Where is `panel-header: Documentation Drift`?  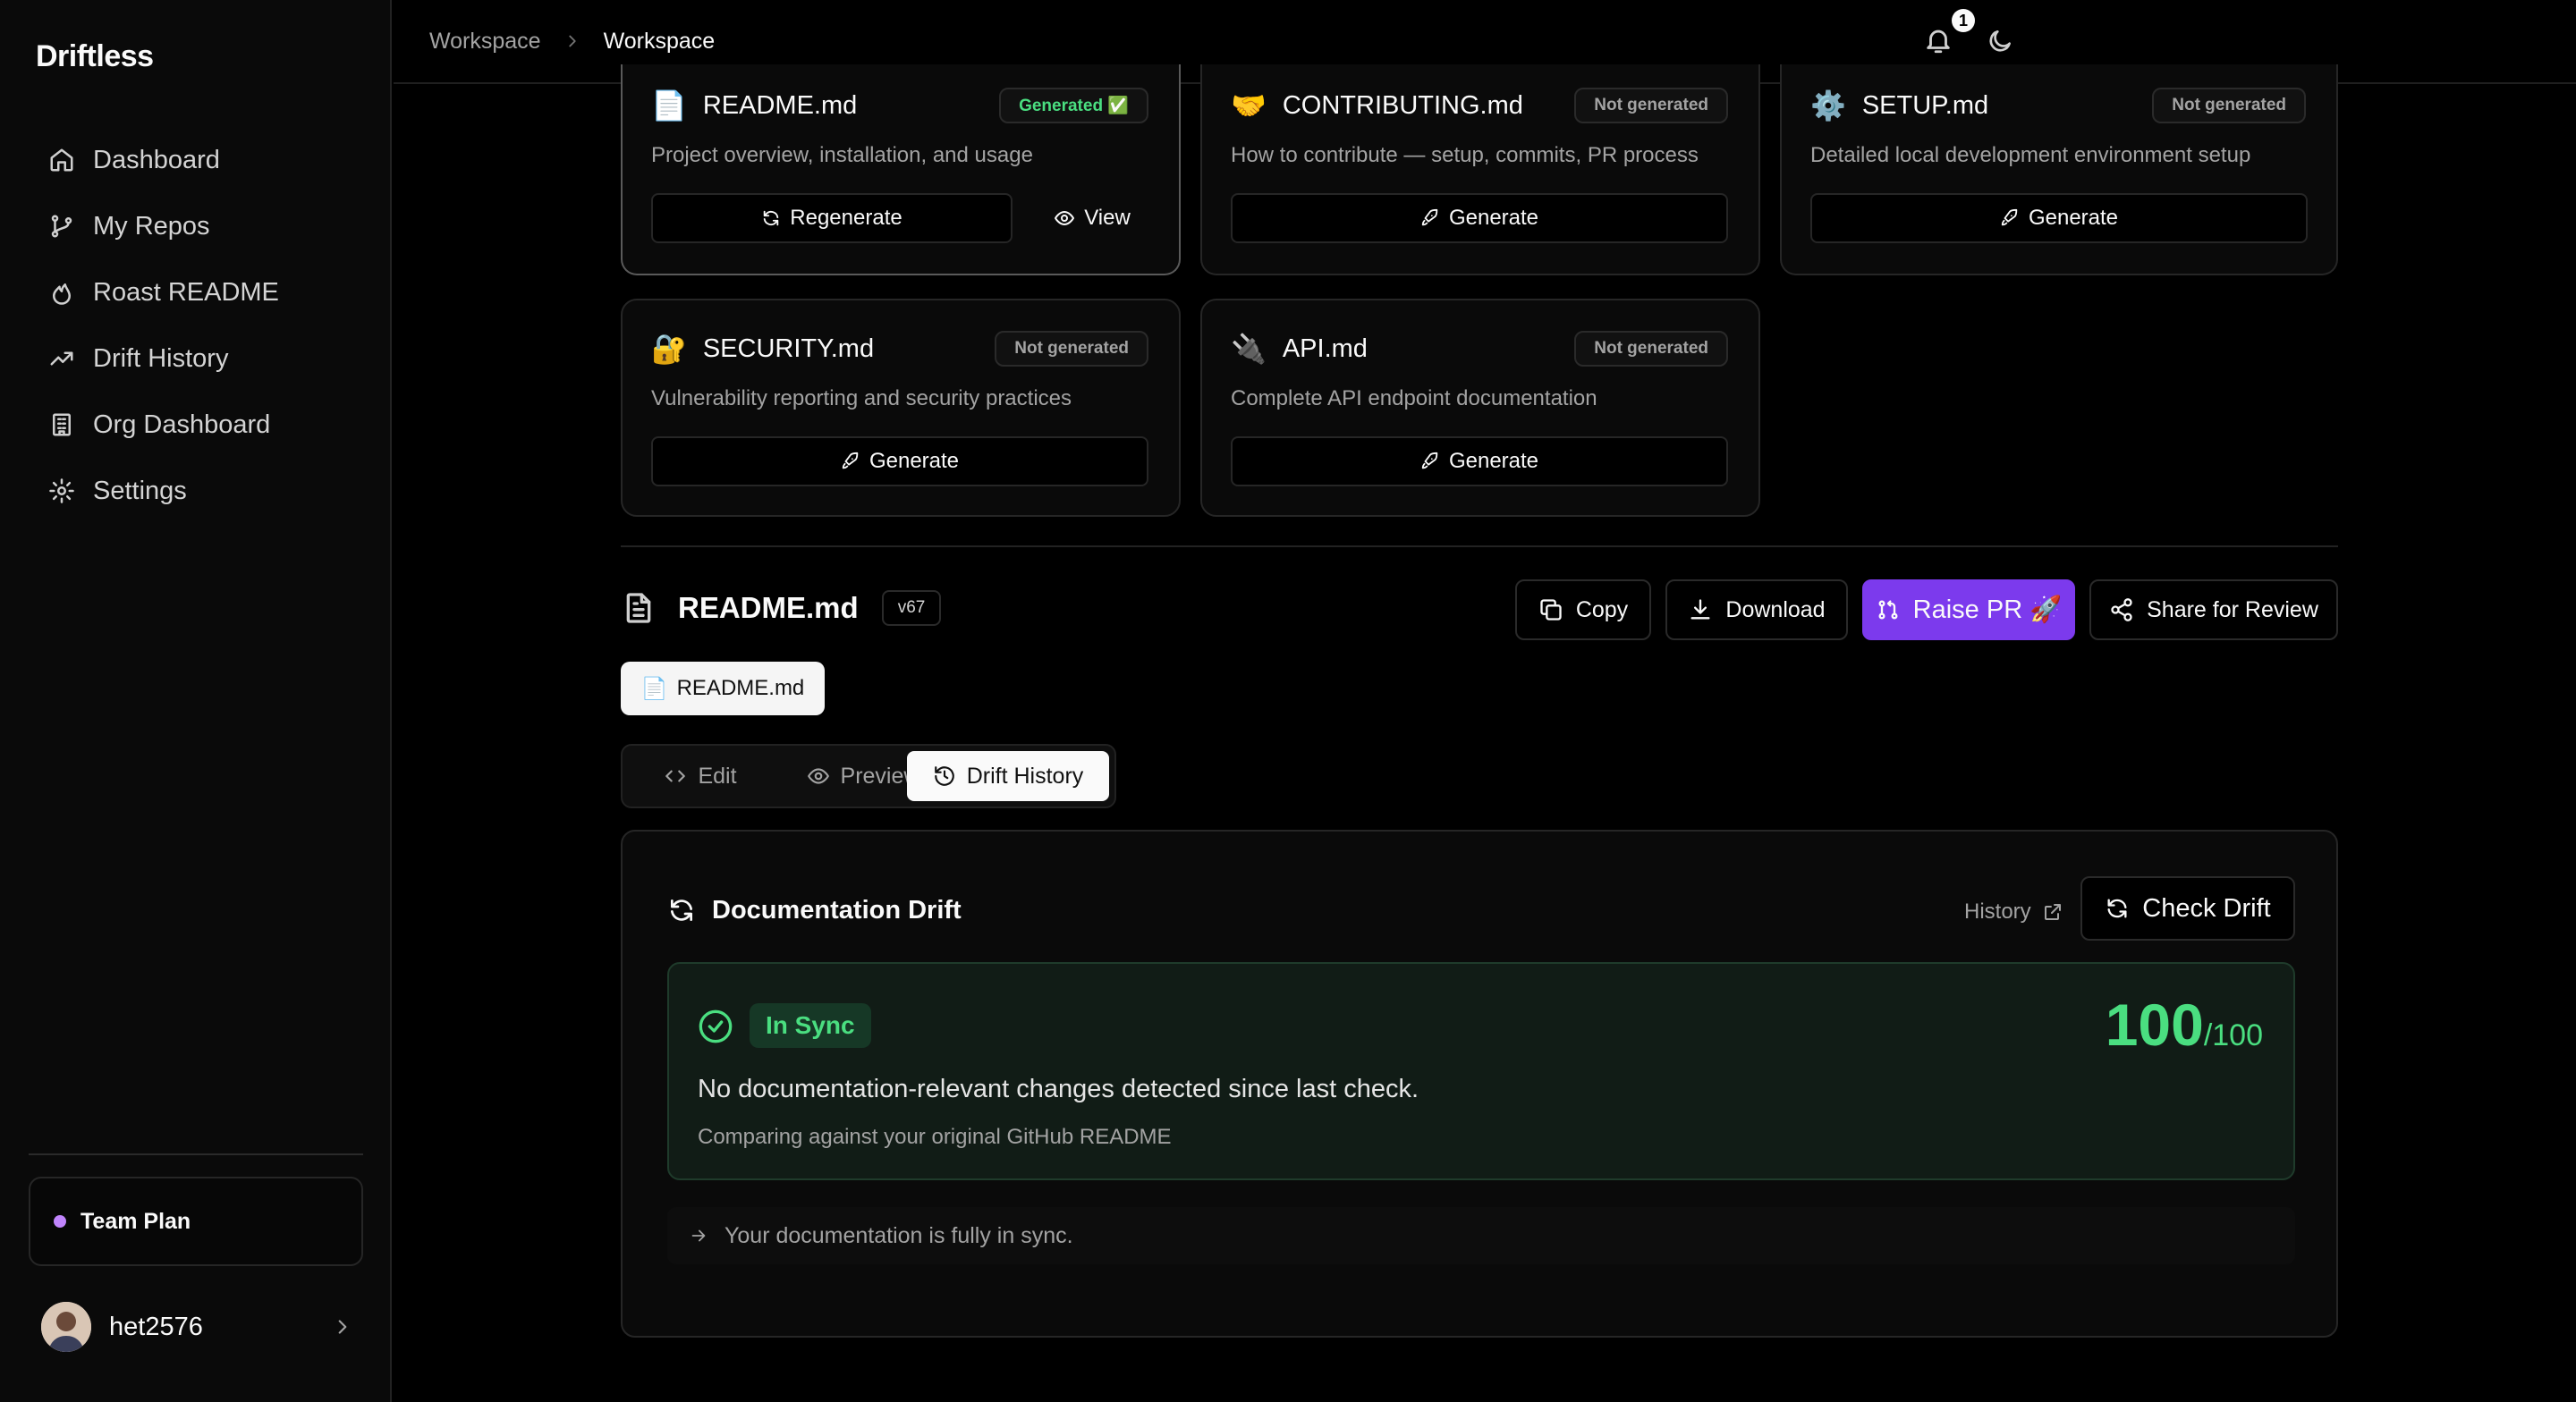
panel-header: Documentation Drift is located at coordinates (814, 910).